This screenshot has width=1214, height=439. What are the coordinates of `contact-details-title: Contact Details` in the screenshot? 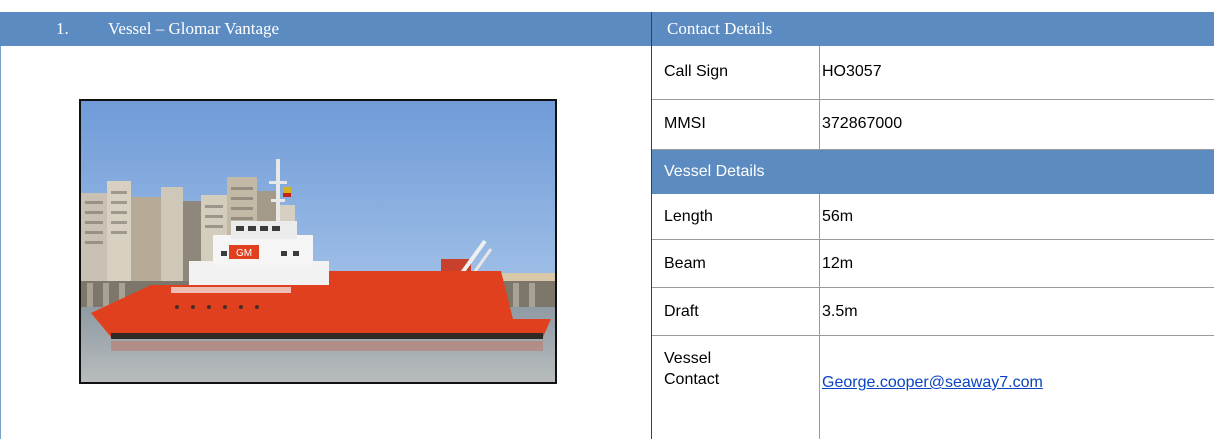 It's located at (720, 28).